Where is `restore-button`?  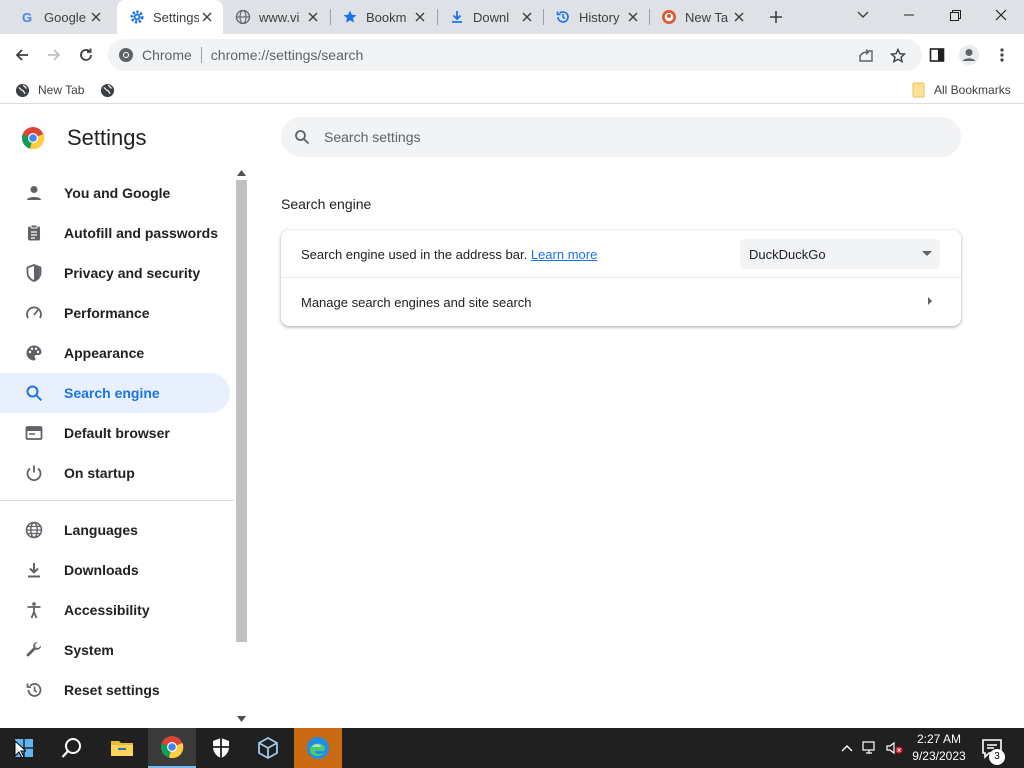
restore-button is located at coordinates (955, 15).